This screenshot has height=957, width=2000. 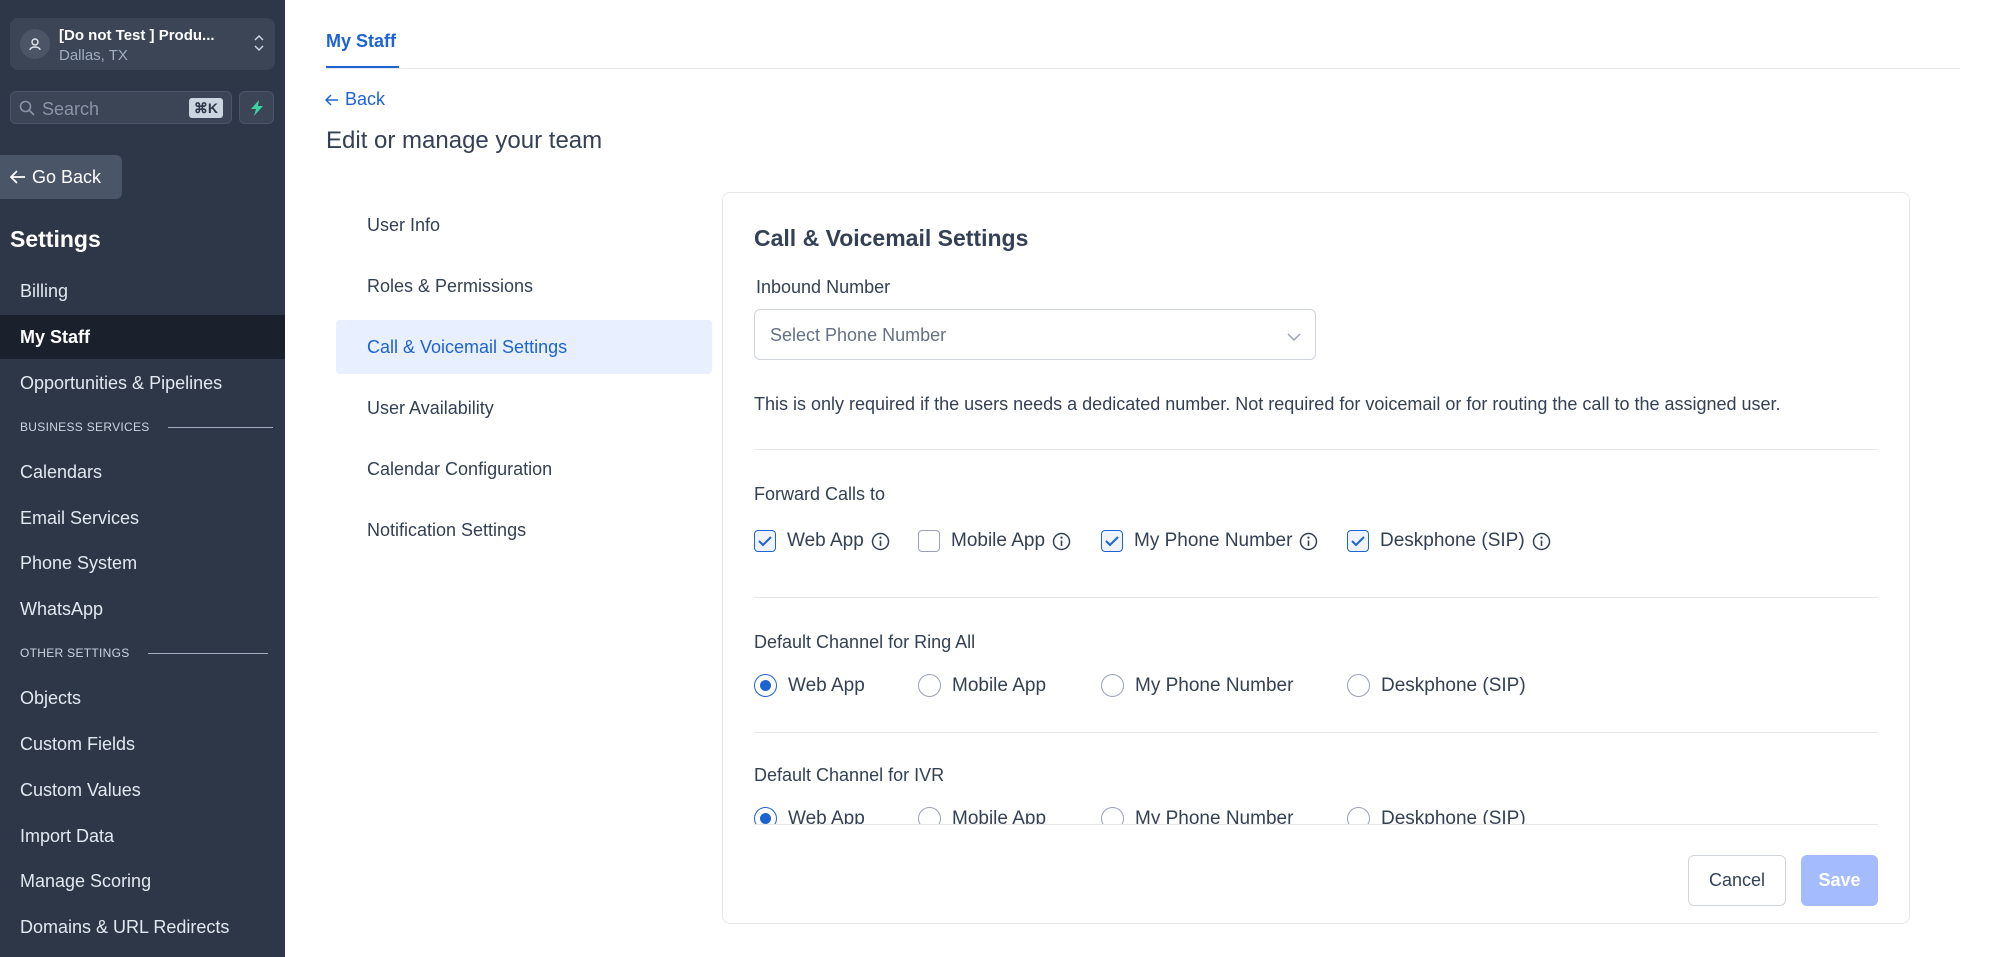 What do you see at coordinates (1197, 685) in the screenshot?
I see `ring-all-my-phone-number: My Phone Number` at bounding box center [1197, 685].